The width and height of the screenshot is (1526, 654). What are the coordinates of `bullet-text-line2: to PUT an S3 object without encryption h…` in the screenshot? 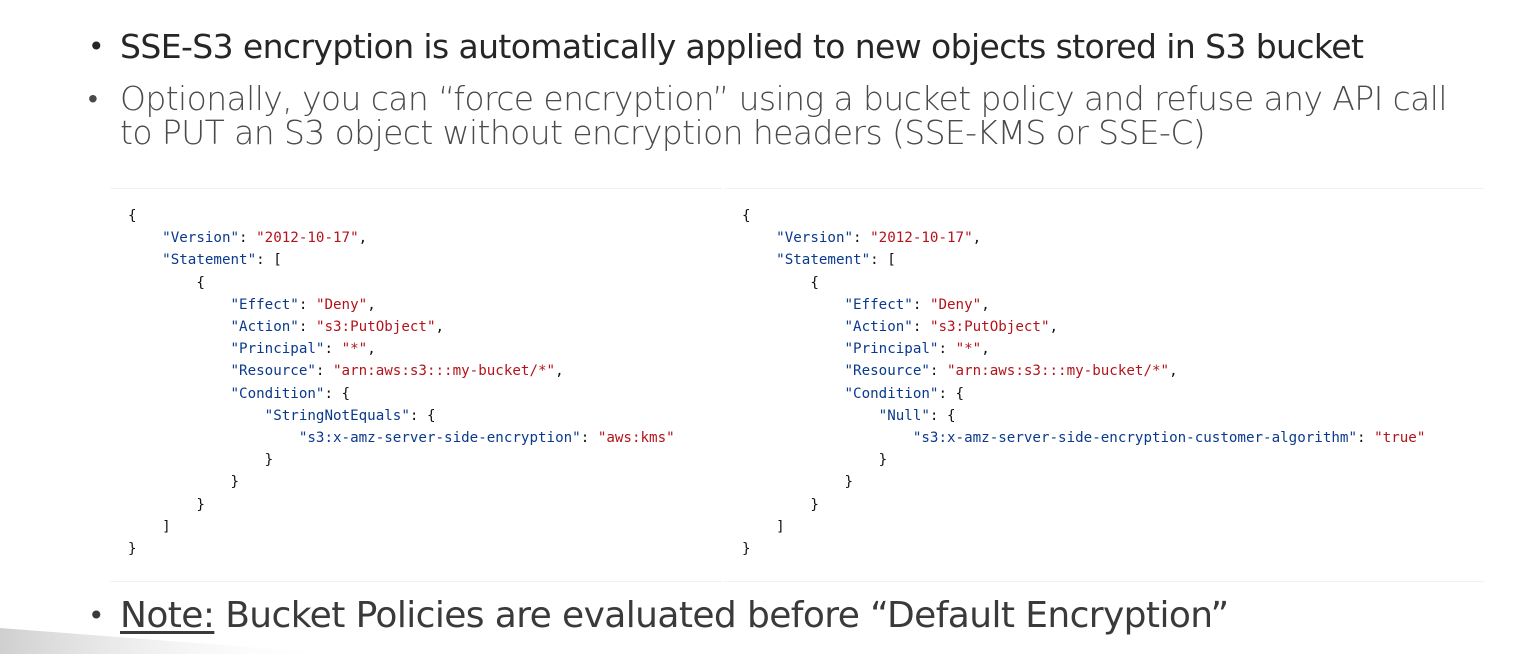 It's located at (663, 132).